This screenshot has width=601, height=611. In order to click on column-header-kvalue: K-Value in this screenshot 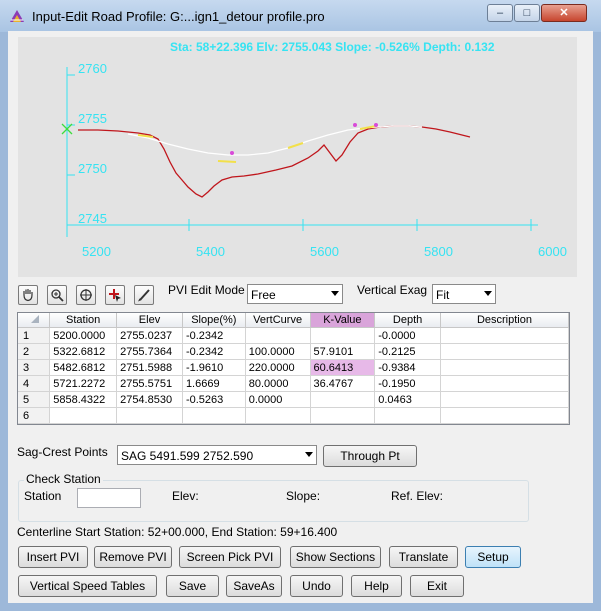, I will do `click(343, 320)`.